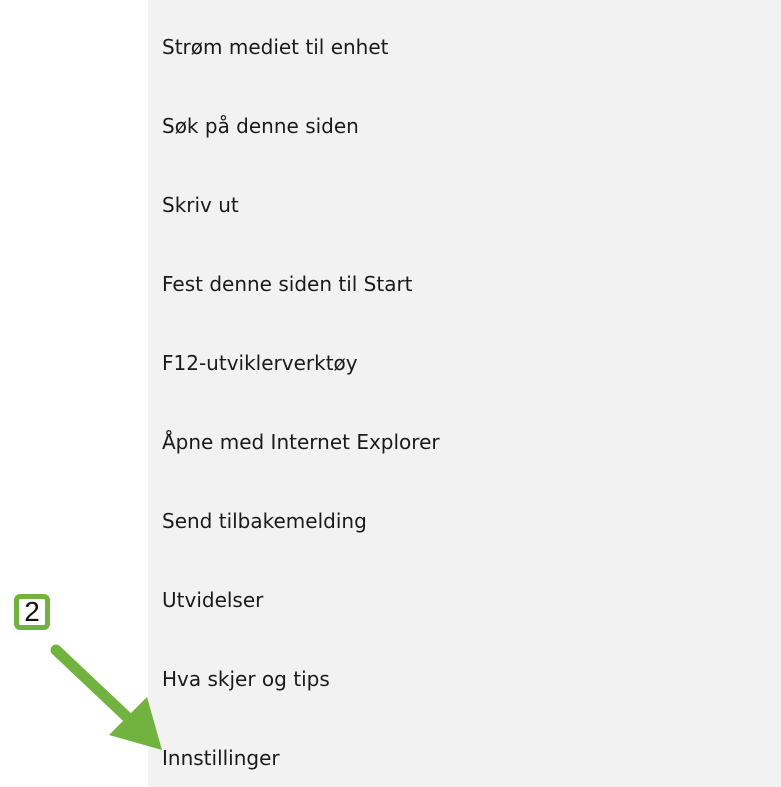  What do you see at coordinates (260, 126) in the screenshot?
I see `menu-item-find-on-page: Søk på denne siden` at bounding box center [260, 126].